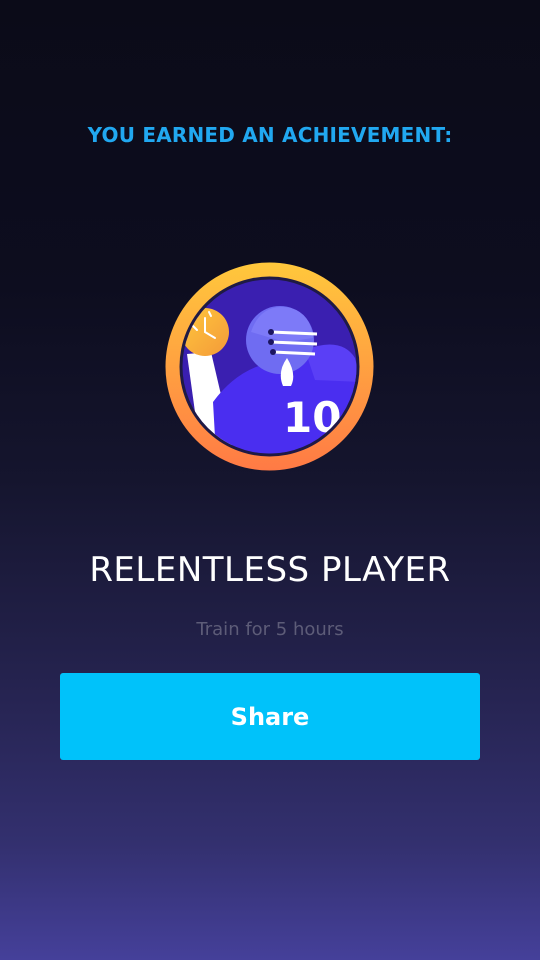  I want to click on share-button: Share, so click(270, 716).